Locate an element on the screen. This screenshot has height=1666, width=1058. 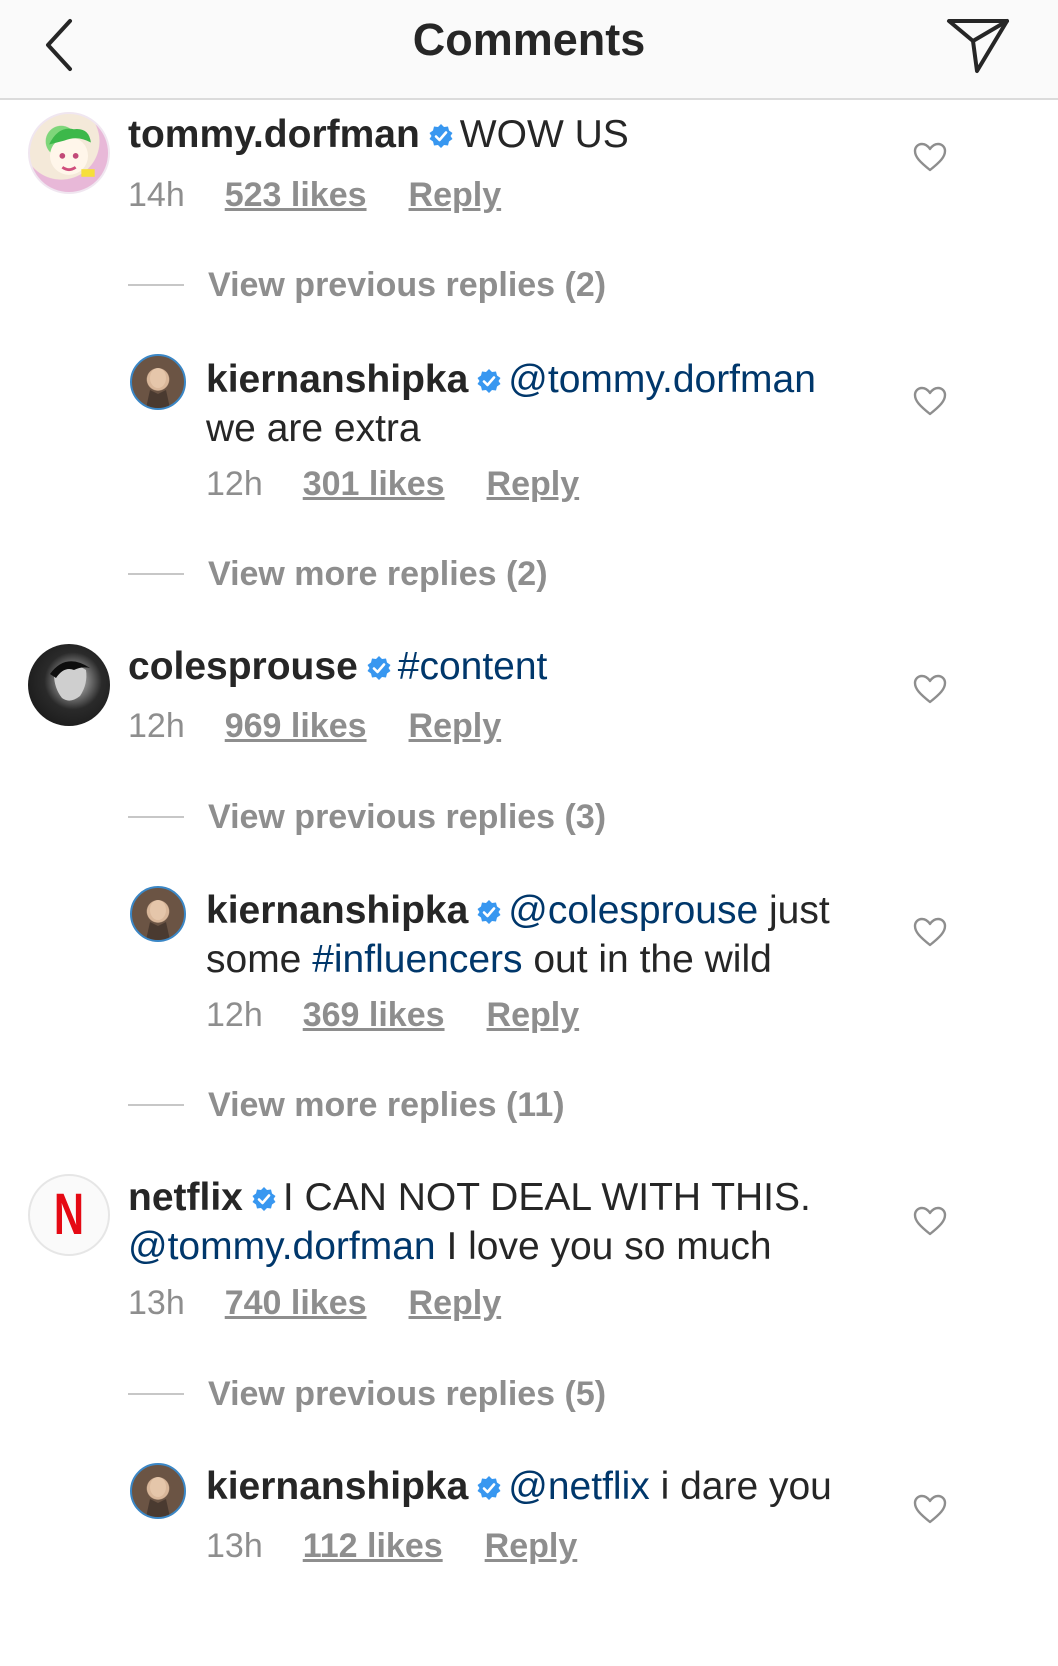
mention-link: @colesprouse is located at coordinates (633, 910).